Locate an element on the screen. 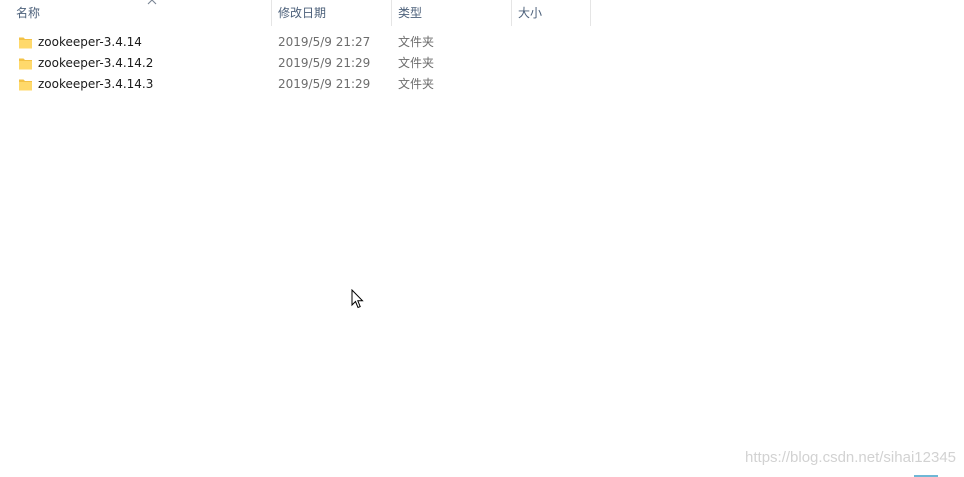 This screenshot has height=477, width=964. column-header-size-label: 大小 is located at coordinates (530, 13).